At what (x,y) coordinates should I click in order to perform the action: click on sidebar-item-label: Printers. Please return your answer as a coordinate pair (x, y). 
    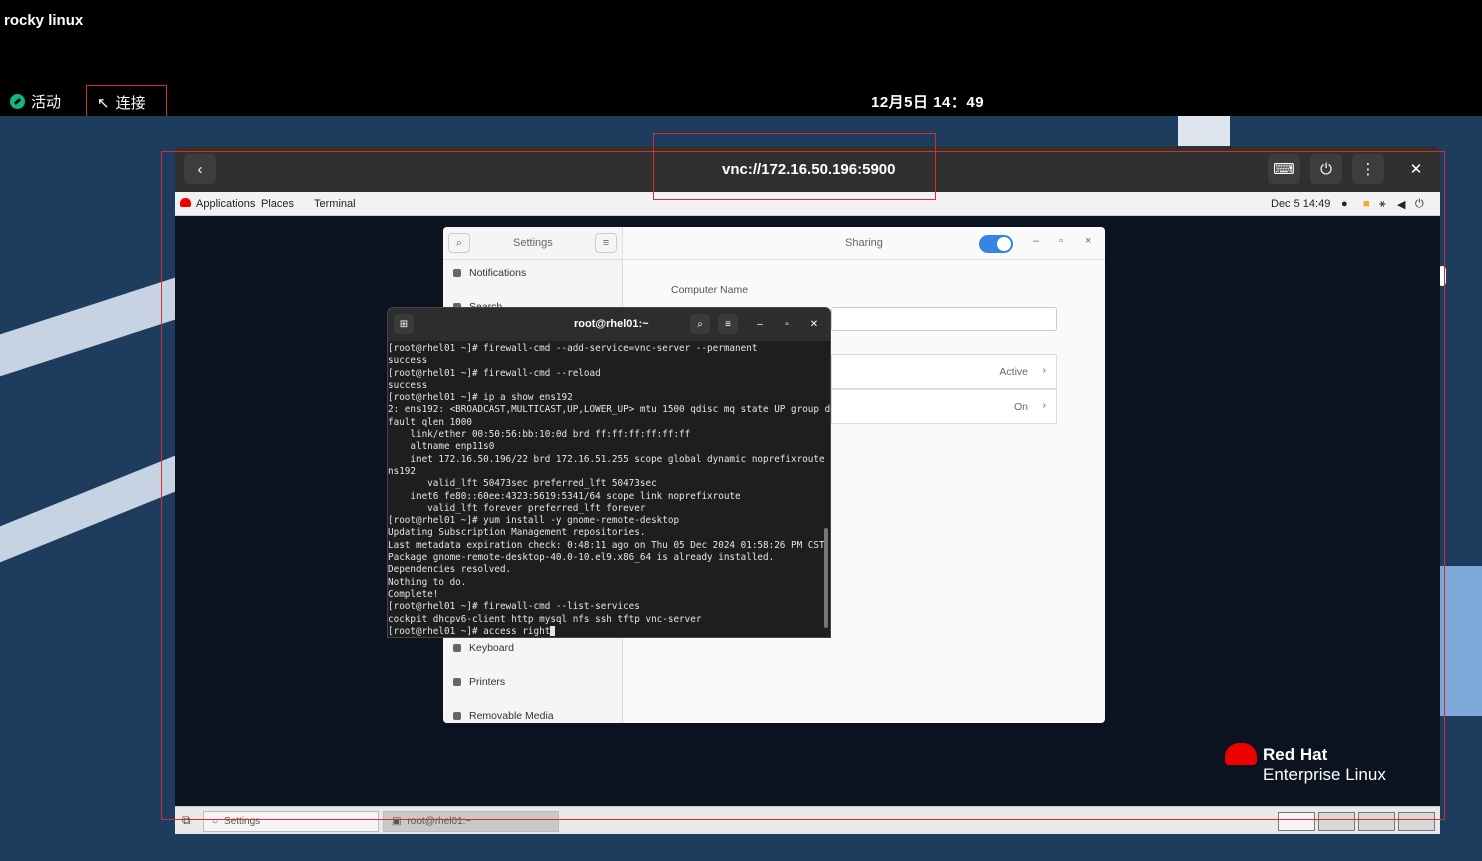
    Looking at the image, I should click on (487, 682).